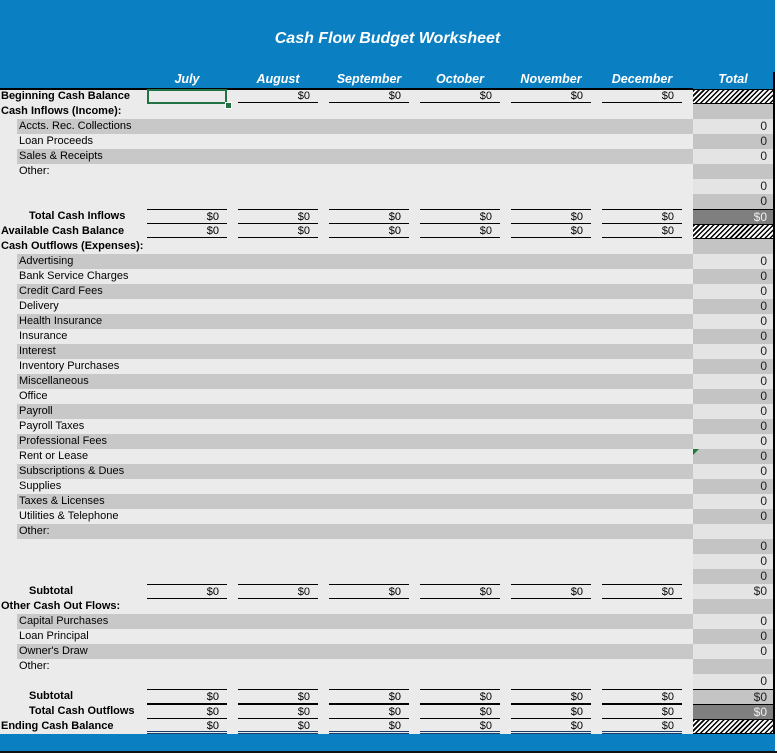  I want to click on table-row: Other Cash Out Flows:, so click(388, 606).